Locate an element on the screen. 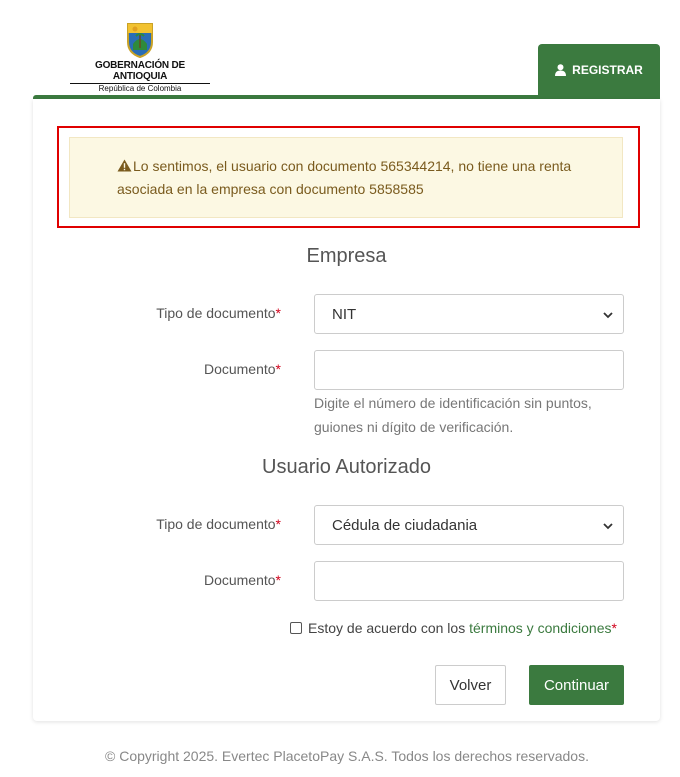 The image size is (680, 777). register-tab: REGISTRAR is located at coordinates (599, 70).